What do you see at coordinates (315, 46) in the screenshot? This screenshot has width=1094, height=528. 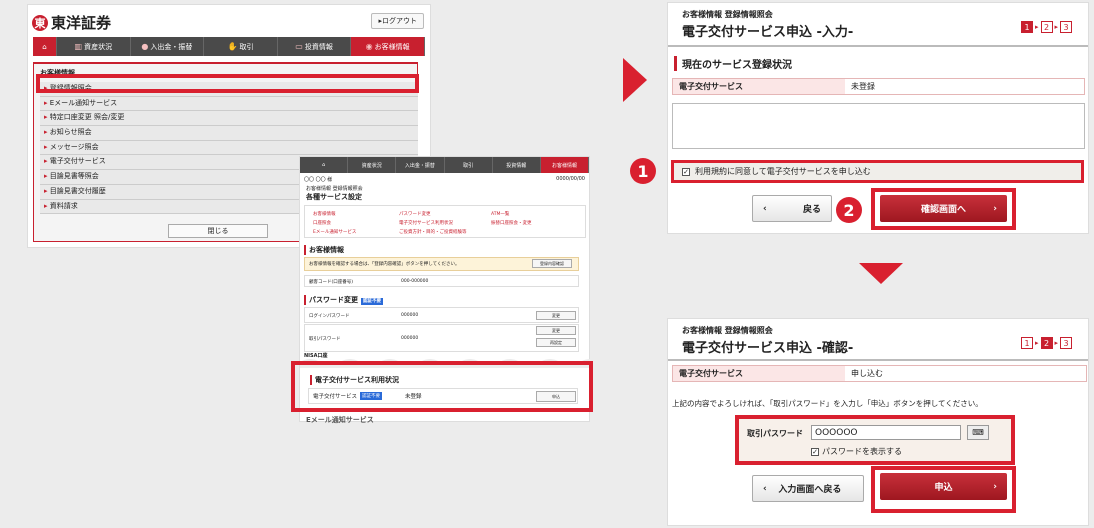 I see `nav-invest-info: ▭ 投資情報` at bounding box center [315, 46].